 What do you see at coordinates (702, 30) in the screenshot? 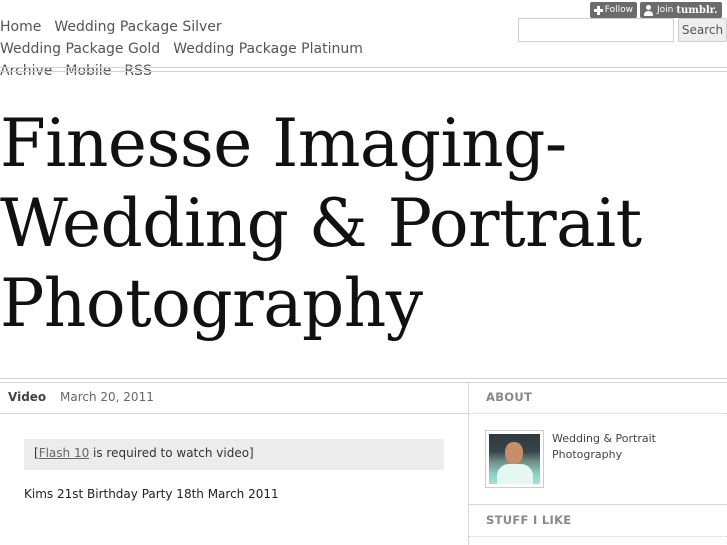
I see `search-button: Search` at bounding box center [702, 30].